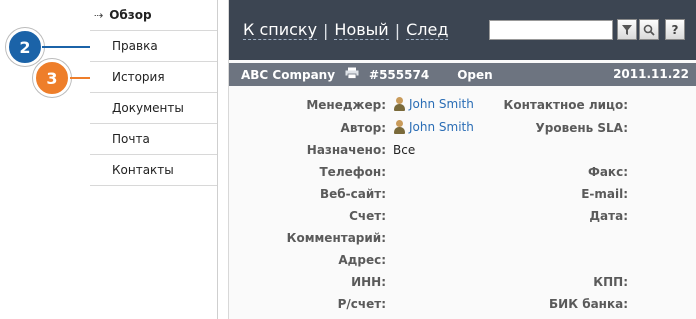  I want to click on ticket-nav: К списку | Новый | След, so click(346, 30).